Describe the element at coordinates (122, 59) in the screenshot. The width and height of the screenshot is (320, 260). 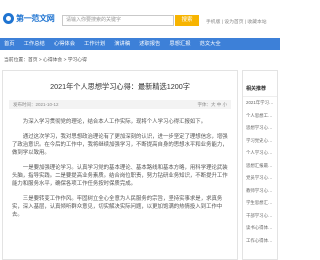
I see `breadcrumb: 当前位置：首页 > 心得体会 > 学习心得` at that location.